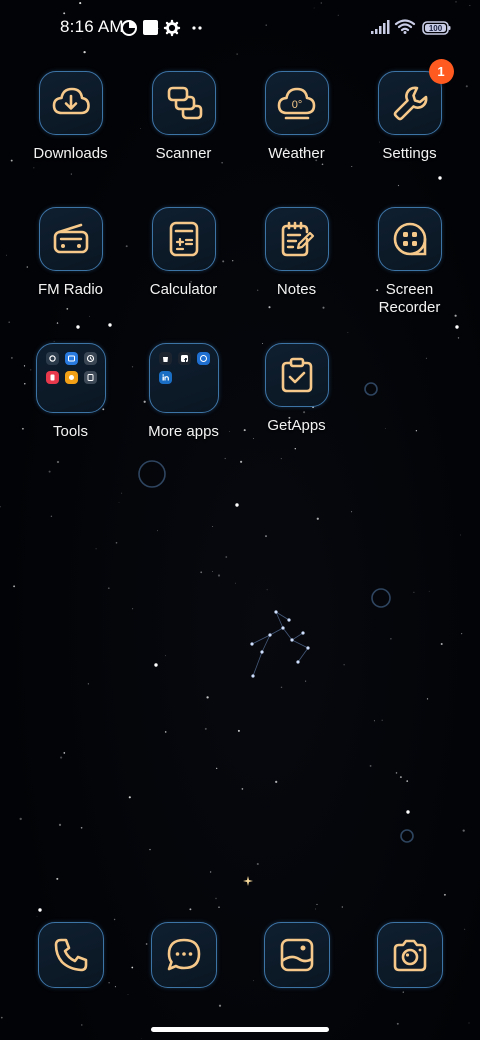  What do you see at coordinates (296, 425) in the screenshot?
I see `app-label-getapps: GetApps` at bounding box center [296, 425].